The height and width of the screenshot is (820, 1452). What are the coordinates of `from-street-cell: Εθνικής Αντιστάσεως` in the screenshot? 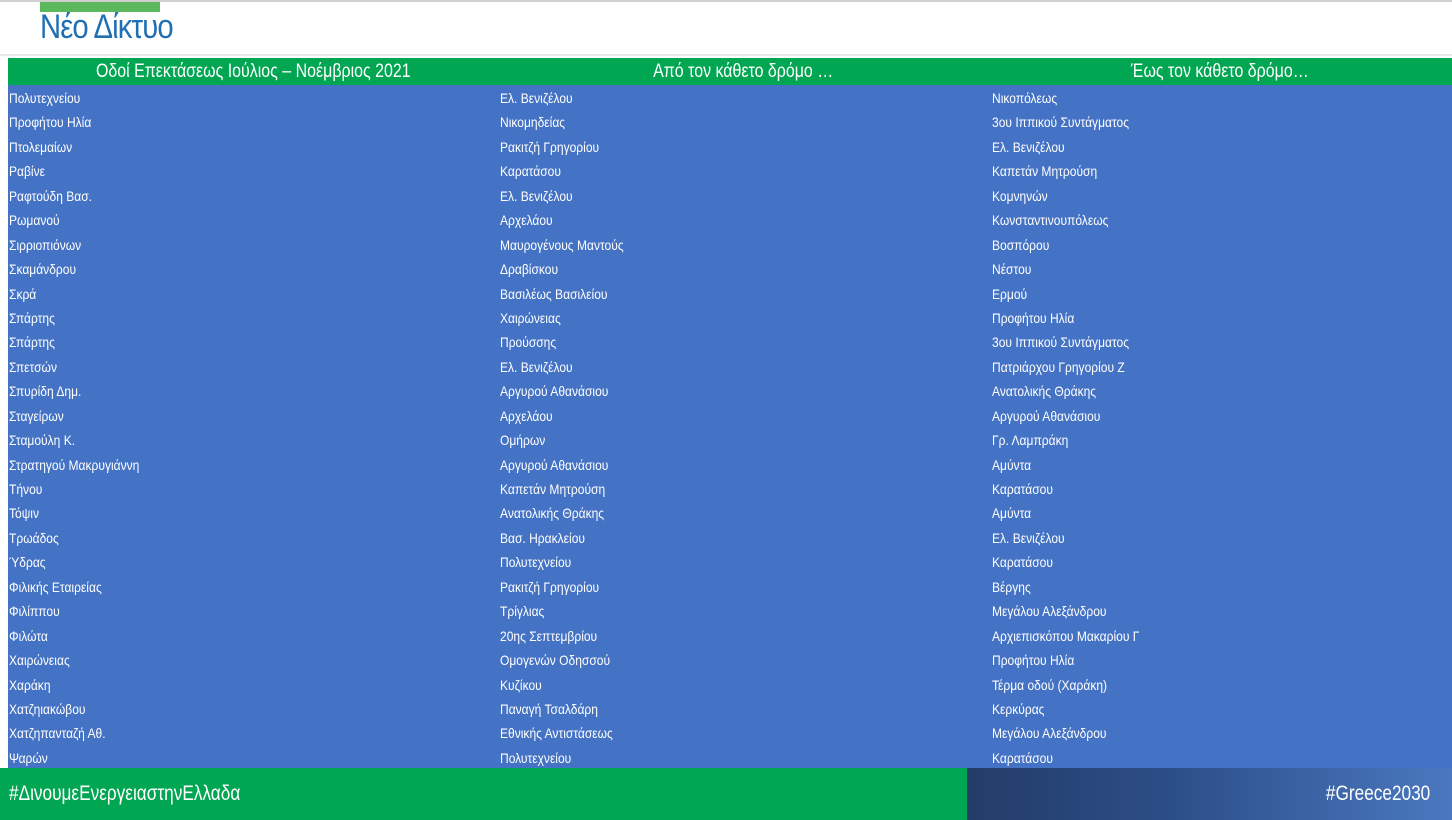 It's located at (556, 733).